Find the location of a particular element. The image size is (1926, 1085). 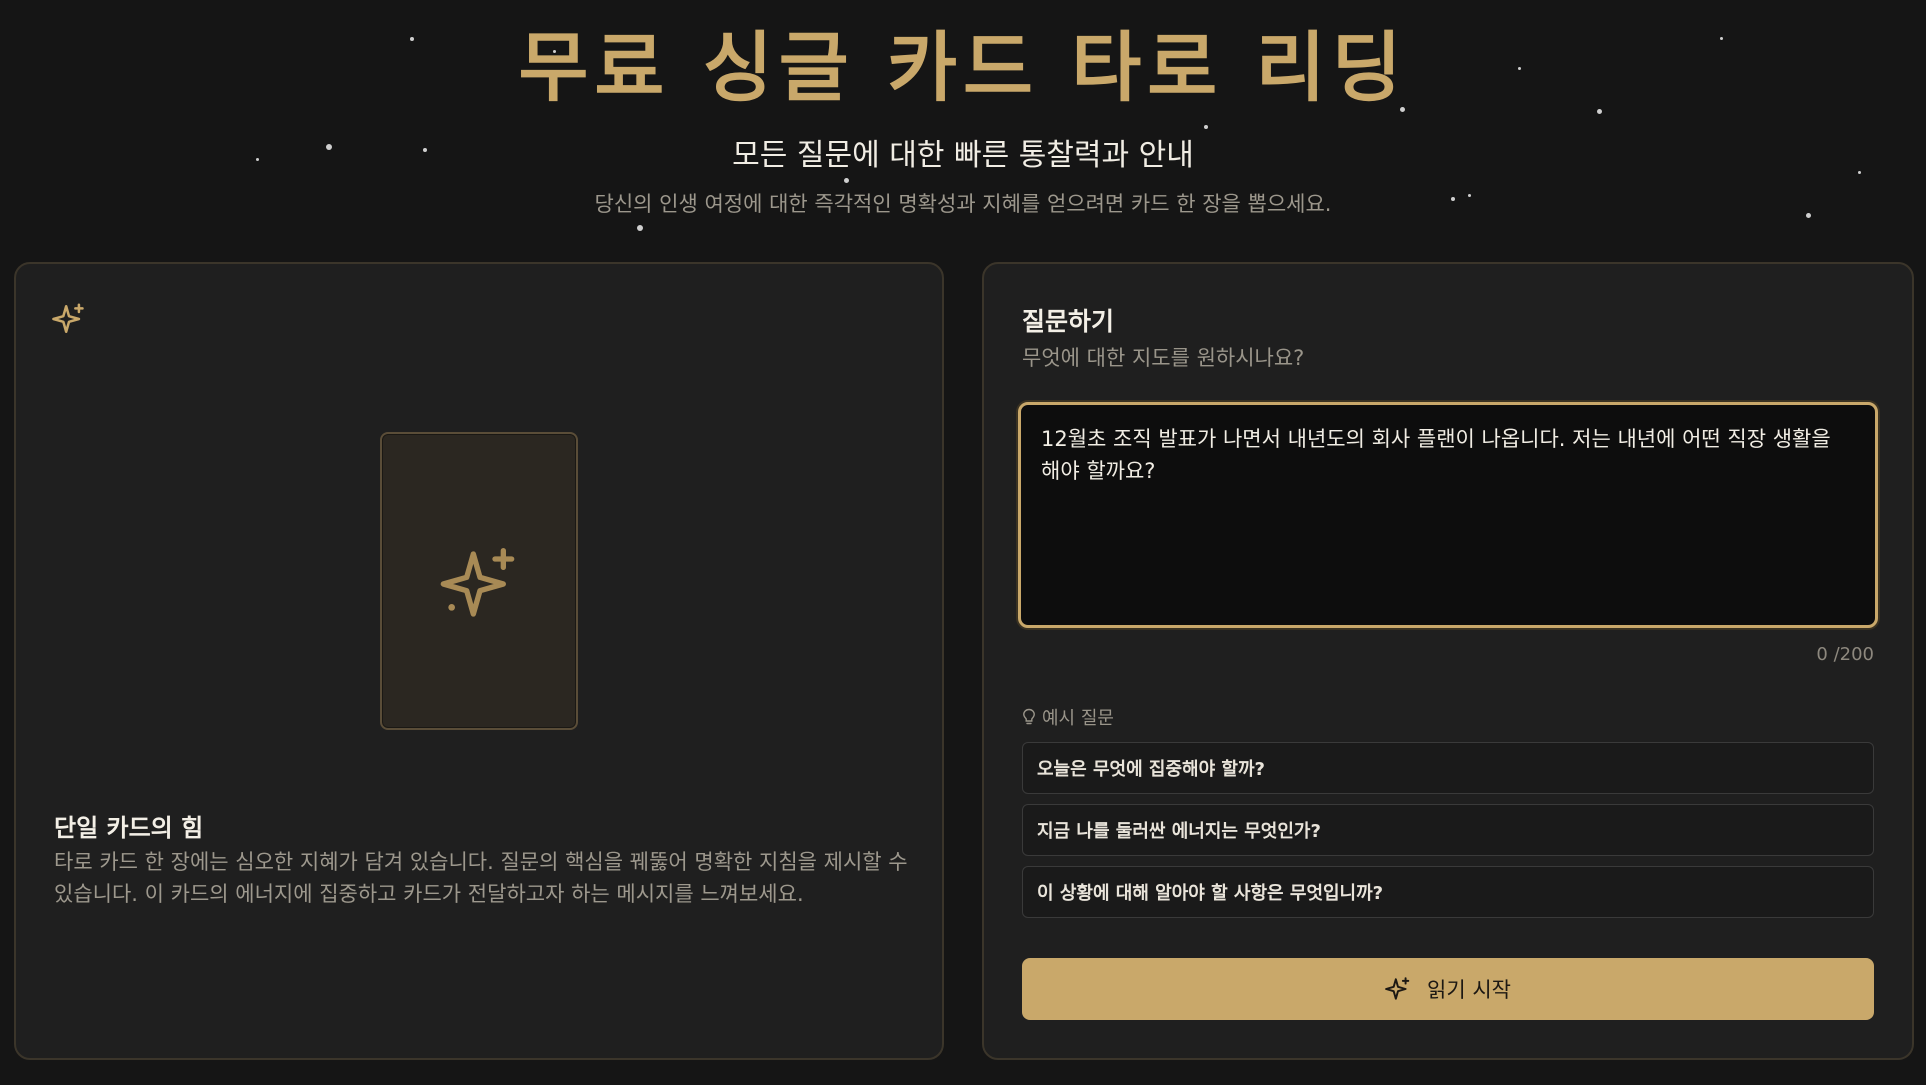

examples-label: 예시 질문 is located at coordinates (1068, 717).